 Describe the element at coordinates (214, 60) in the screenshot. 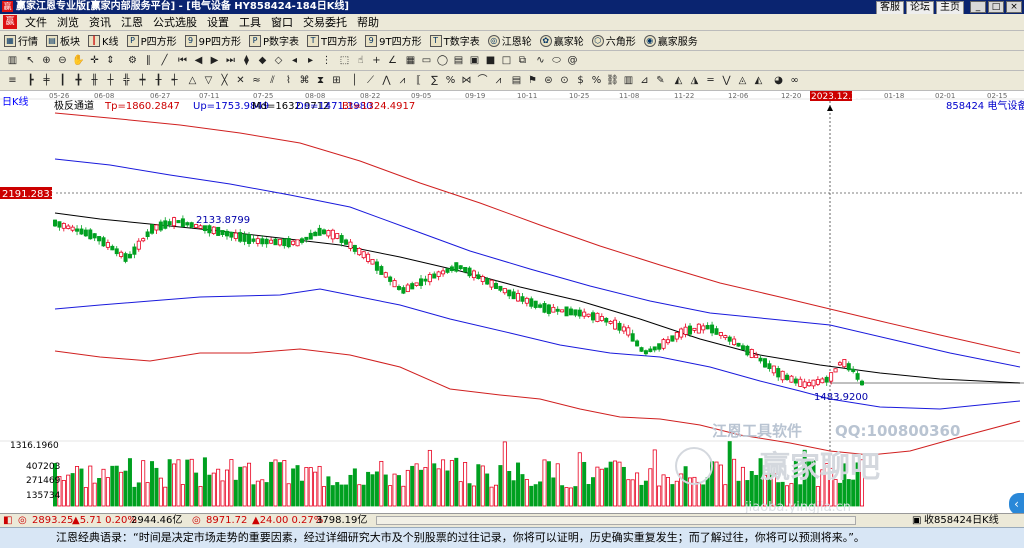

I see `next-bar-icon: ▶` at that location.